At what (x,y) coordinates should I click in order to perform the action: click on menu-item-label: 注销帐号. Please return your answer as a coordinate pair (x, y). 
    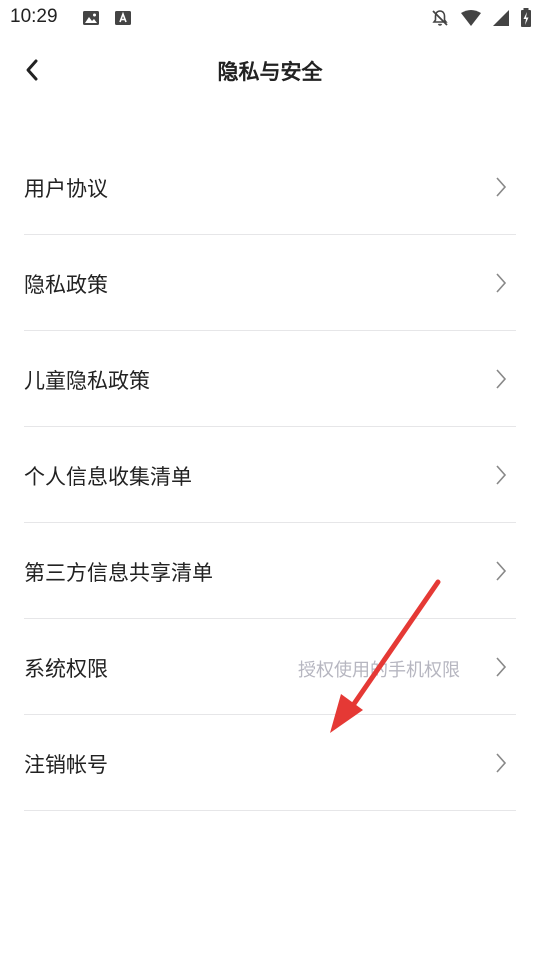
    Looking at the image, I should click on (66, 765).